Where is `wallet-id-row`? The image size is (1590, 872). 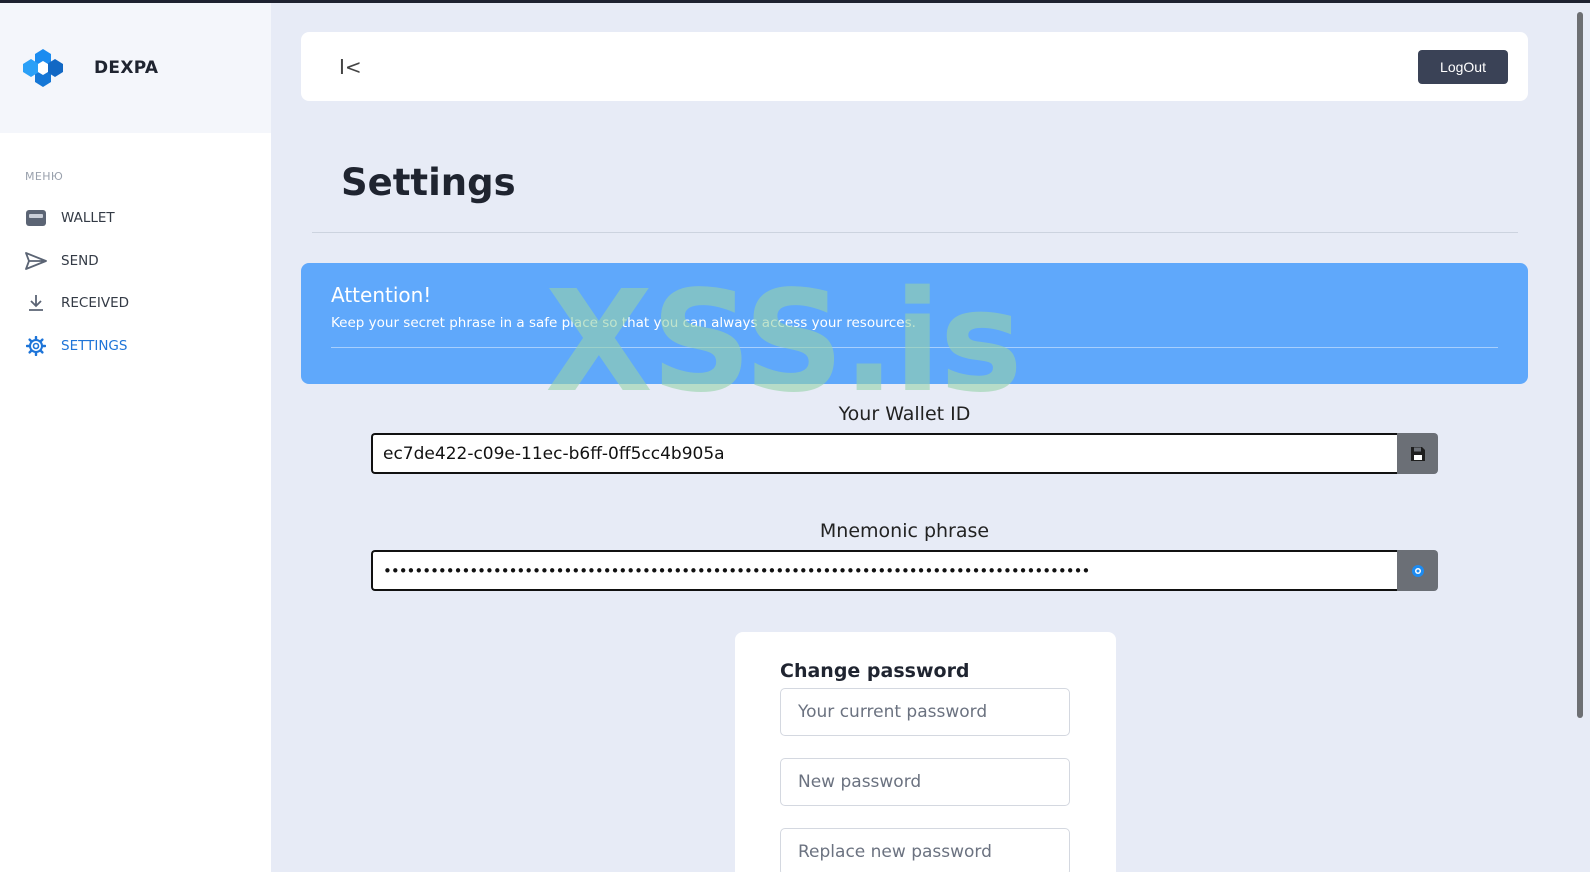 wallet-id-row is located at coordinates (904, 453).